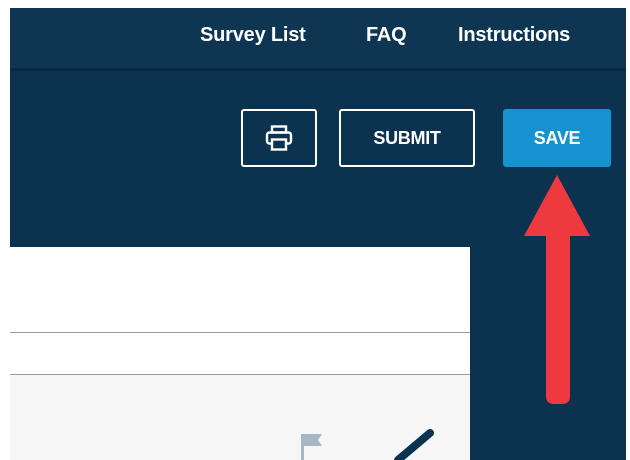 This screenshot has height=460, width=630. Describe the element at coordinates (312, 446) in the screenshot. I see `flag-icon` at that location.